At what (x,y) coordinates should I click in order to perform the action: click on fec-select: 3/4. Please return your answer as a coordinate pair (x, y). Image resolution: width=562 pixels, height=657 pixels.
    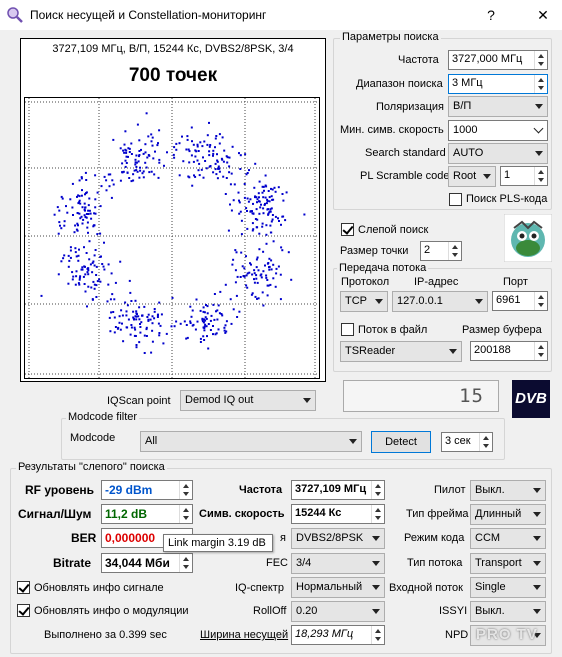
    Looking at the image, I should click on (338, 563).